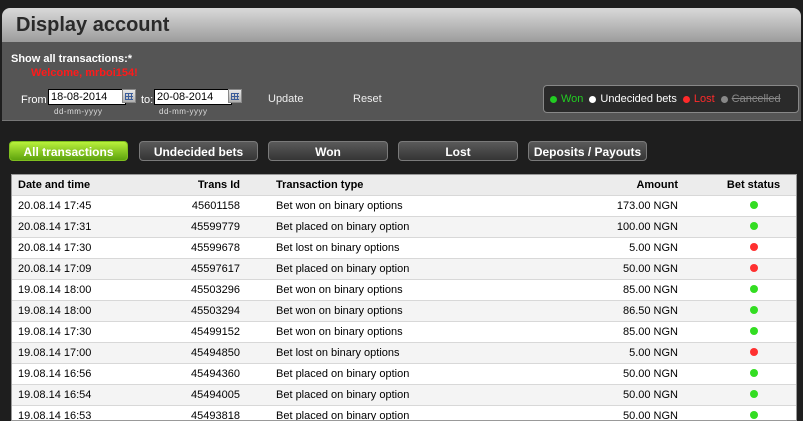 The width and height of the screenshot is (803, 421). Describe the element at coordinates (553, 99) in the screenshot. I see `won-dot-icon` at that location.